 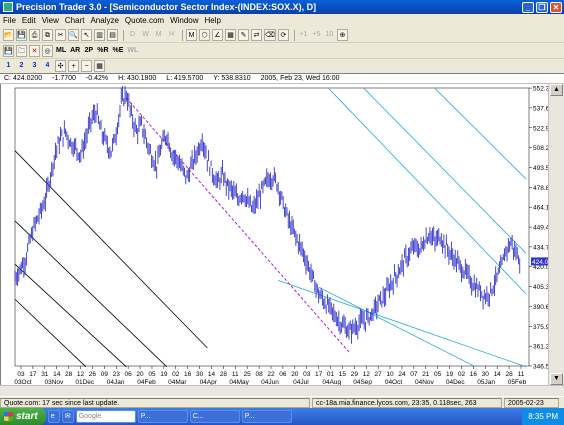 I want to click on scroll-down-arrow: ▼, so click(x=556, y=379).